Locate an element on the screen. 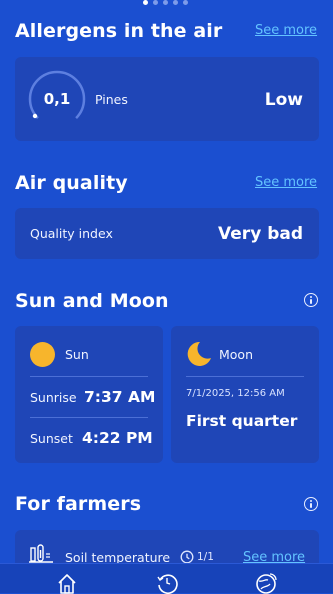 The width and height of the screenshot is (333, 594). globe-radar-icon is located at coordinates (266, 583).